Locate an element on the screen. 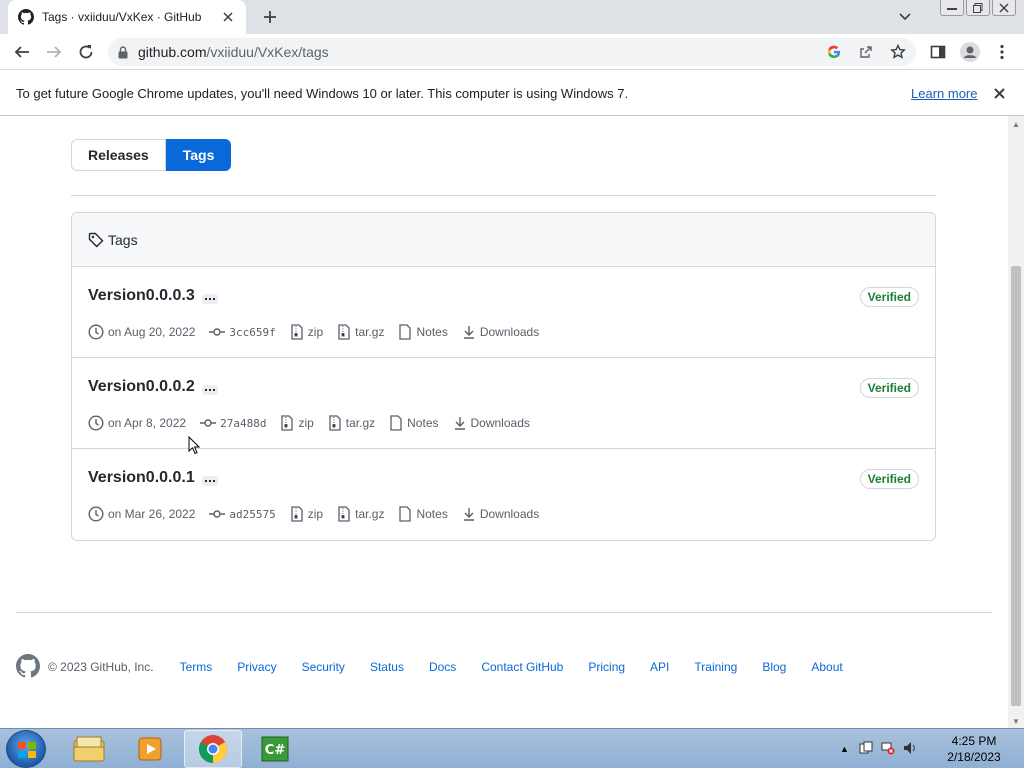 The width and height of the screenshot is (1024, 769). tag-commit-link: ad25575 is located at coordinates (242, 514).